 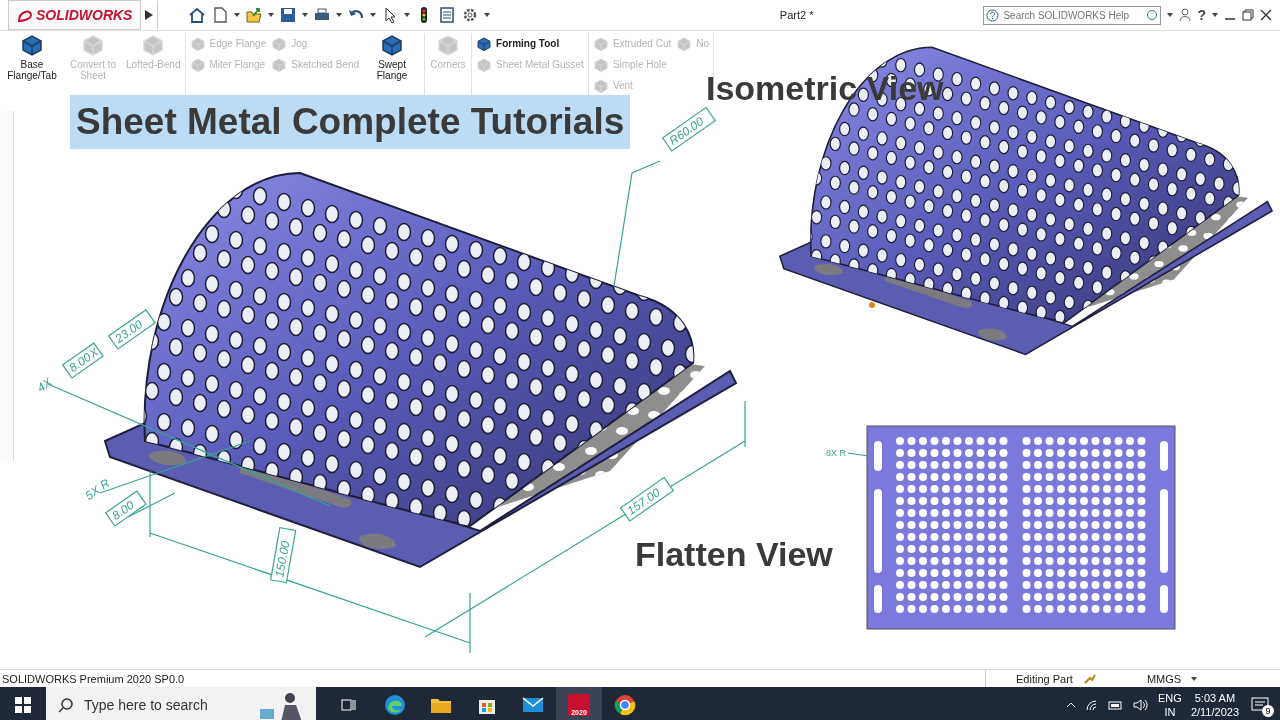 What do you see at coordinates (1248, 15) in the screenshot?
I see `restore-icon` at bounding box center [1248, 15].